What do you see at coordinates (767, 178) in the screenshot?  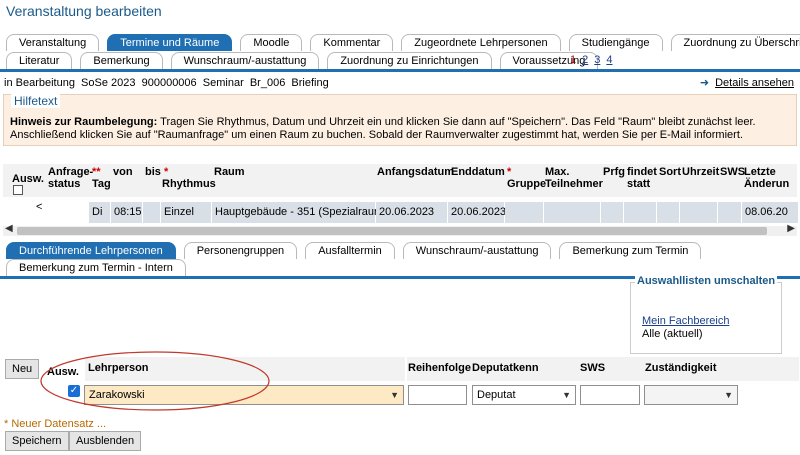 I see `col-letzte-aenderung: Letzte Änderun` at bounding box center [767, 178].